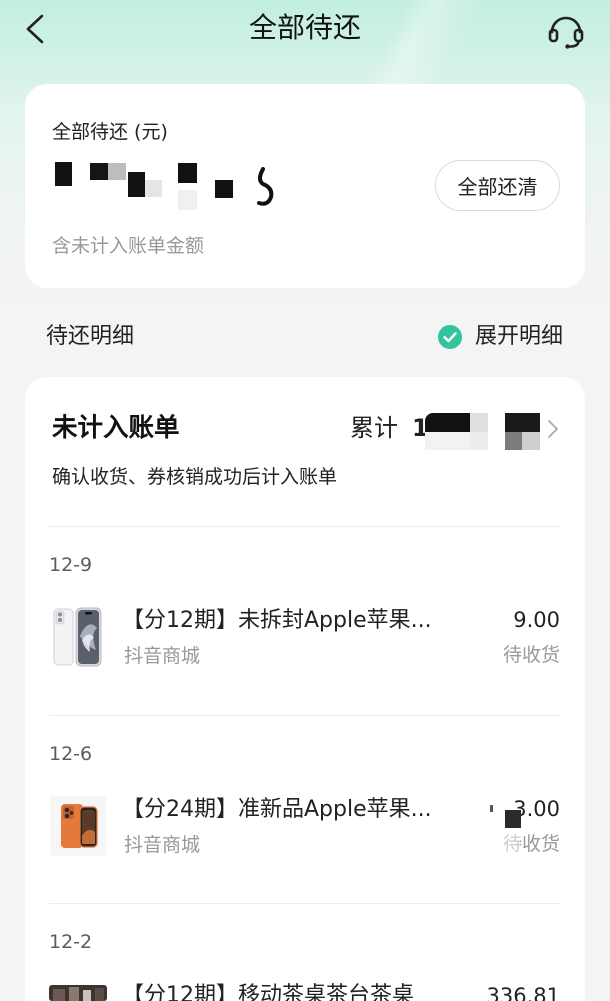  What do you see at coordinates (90, 336) in the screenshot?
I see `details-title: 待还明细` at bounding box center [90, 336].